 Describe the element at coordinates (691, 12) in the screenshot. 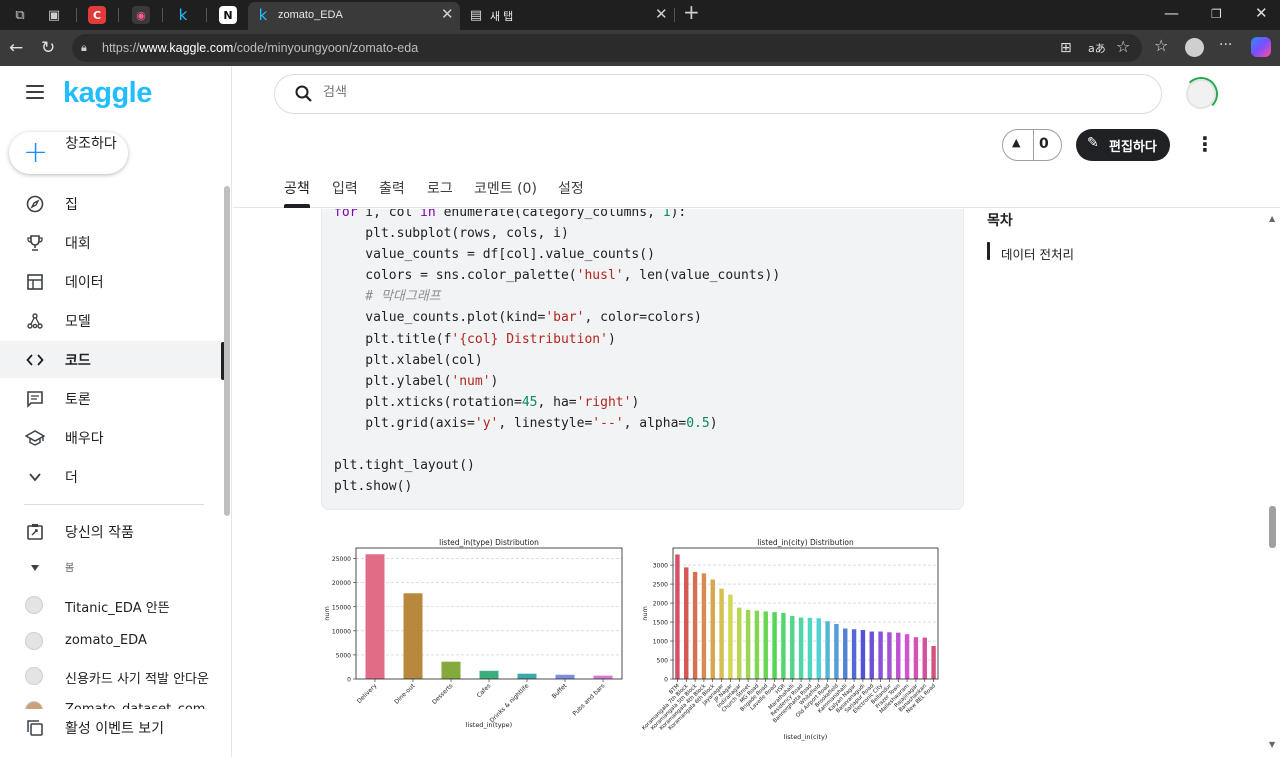

I see `new-tab-icon: +` at that location.